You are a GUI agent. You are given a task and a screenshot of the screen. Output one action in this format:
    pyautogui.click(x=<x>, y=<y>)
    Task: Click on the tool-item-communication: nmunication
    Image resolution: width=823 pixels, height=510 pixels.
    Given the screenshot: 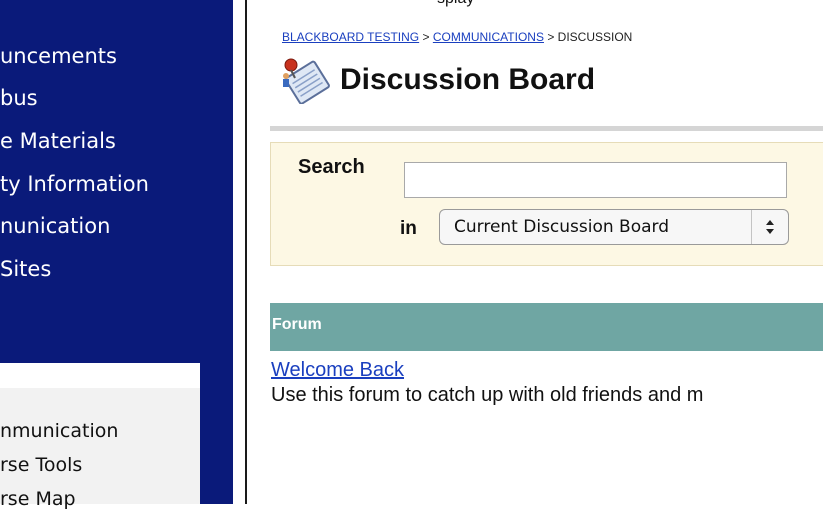 What is the action you would take?
    pyautogui.click(x=59, y=431)
    